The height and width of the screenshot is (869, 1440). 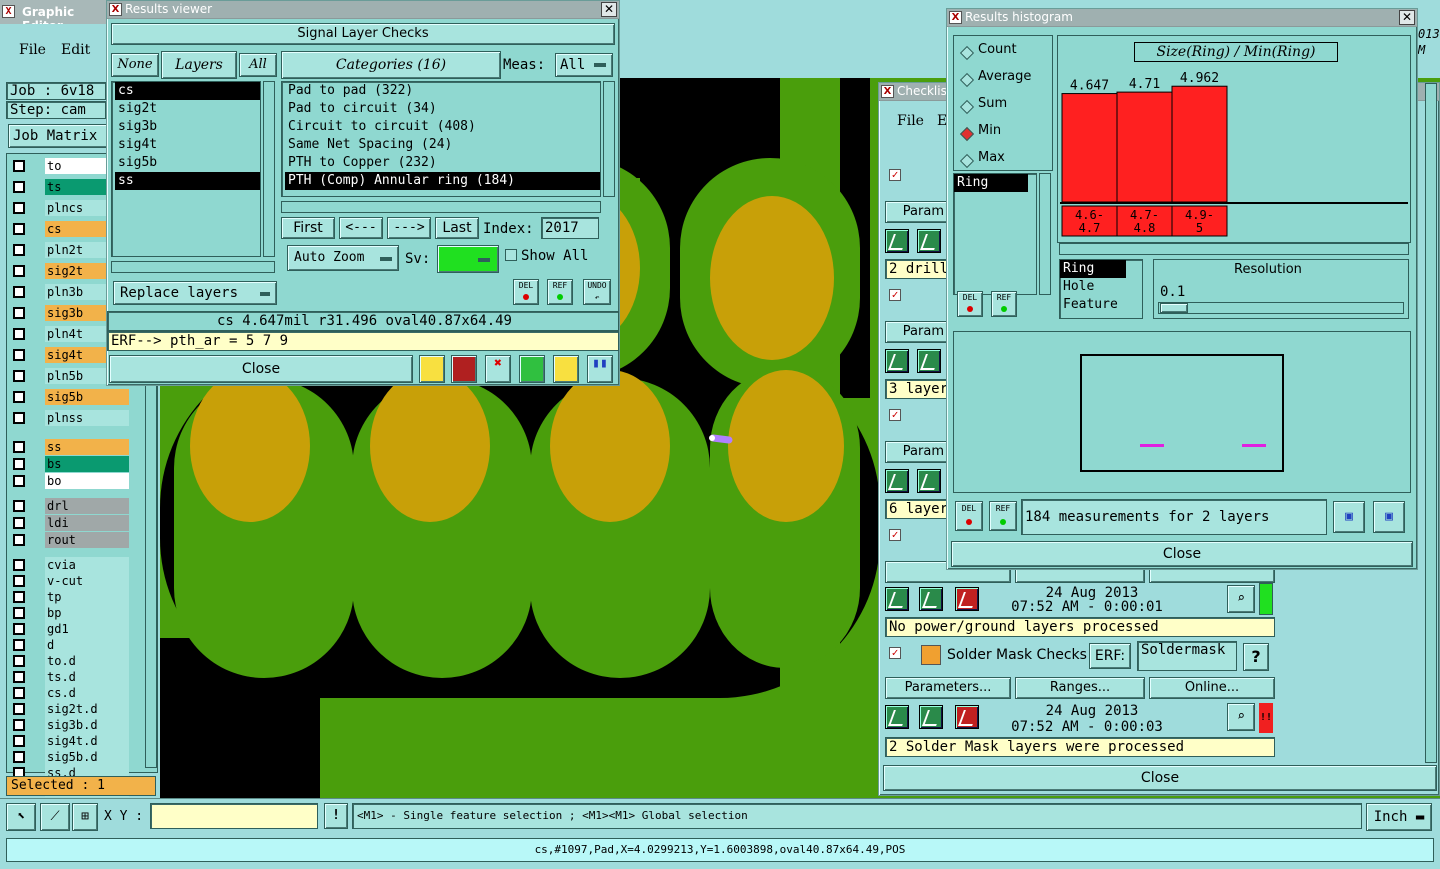 What do you see at coordinates (70, 757) in the screenshot?
I see `layer-row-sig5b.d: sig5b.d` at bounding box center [70, 757].